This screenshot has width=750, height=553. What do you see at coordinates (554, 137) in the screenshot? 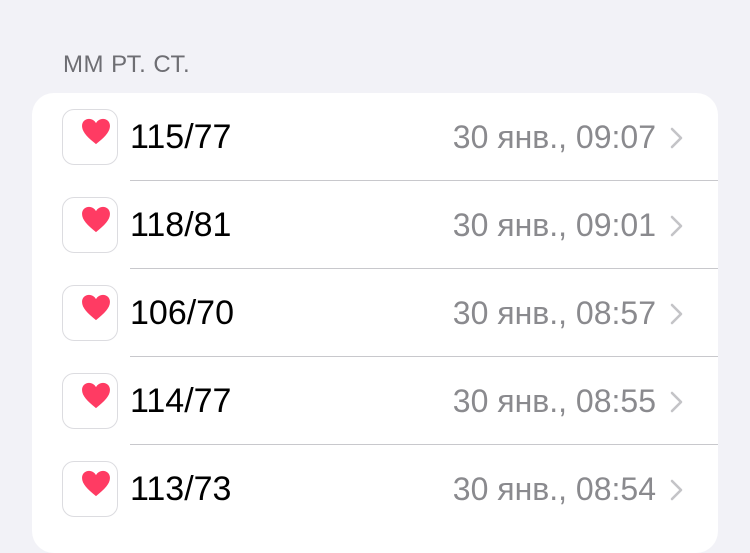
I see `reading-timestamp: 30 янв., 09:07` at bounding box center [554, 137].